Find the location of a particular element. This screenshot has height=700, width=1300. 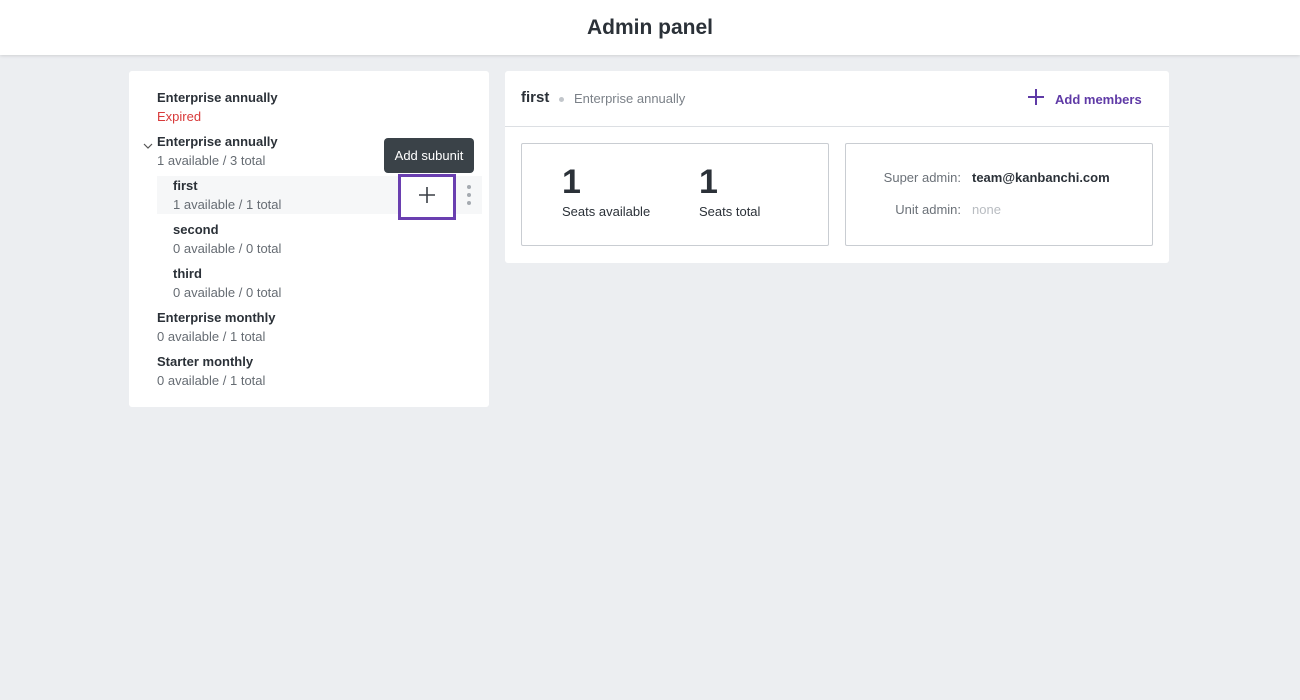

subscription-name: Enterprise monthly is located at coordinates (216, 317).